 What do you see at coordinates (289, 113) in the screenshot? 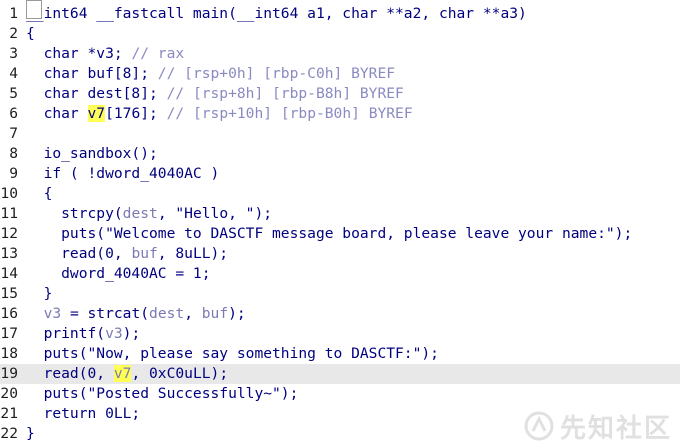
I see `code-token: // [rsp+10h] [rbp-B0h] BYREF` at bounding box center [289, 113].